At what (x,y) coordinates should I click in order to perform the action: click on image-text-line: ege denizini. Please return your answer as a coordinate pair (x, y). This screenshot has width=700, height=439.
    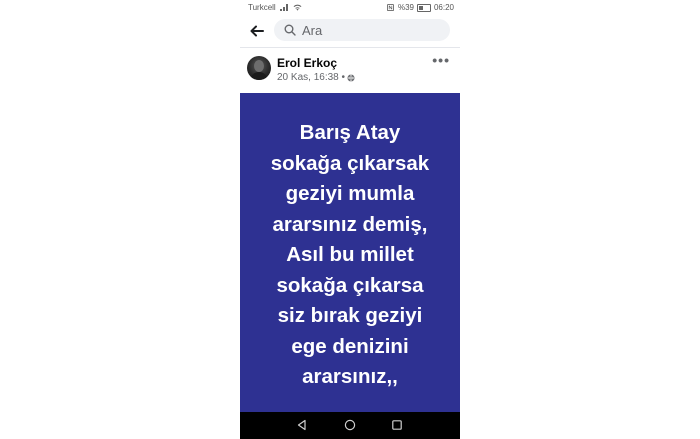
    Looking at the image, I should click on (350, 346).